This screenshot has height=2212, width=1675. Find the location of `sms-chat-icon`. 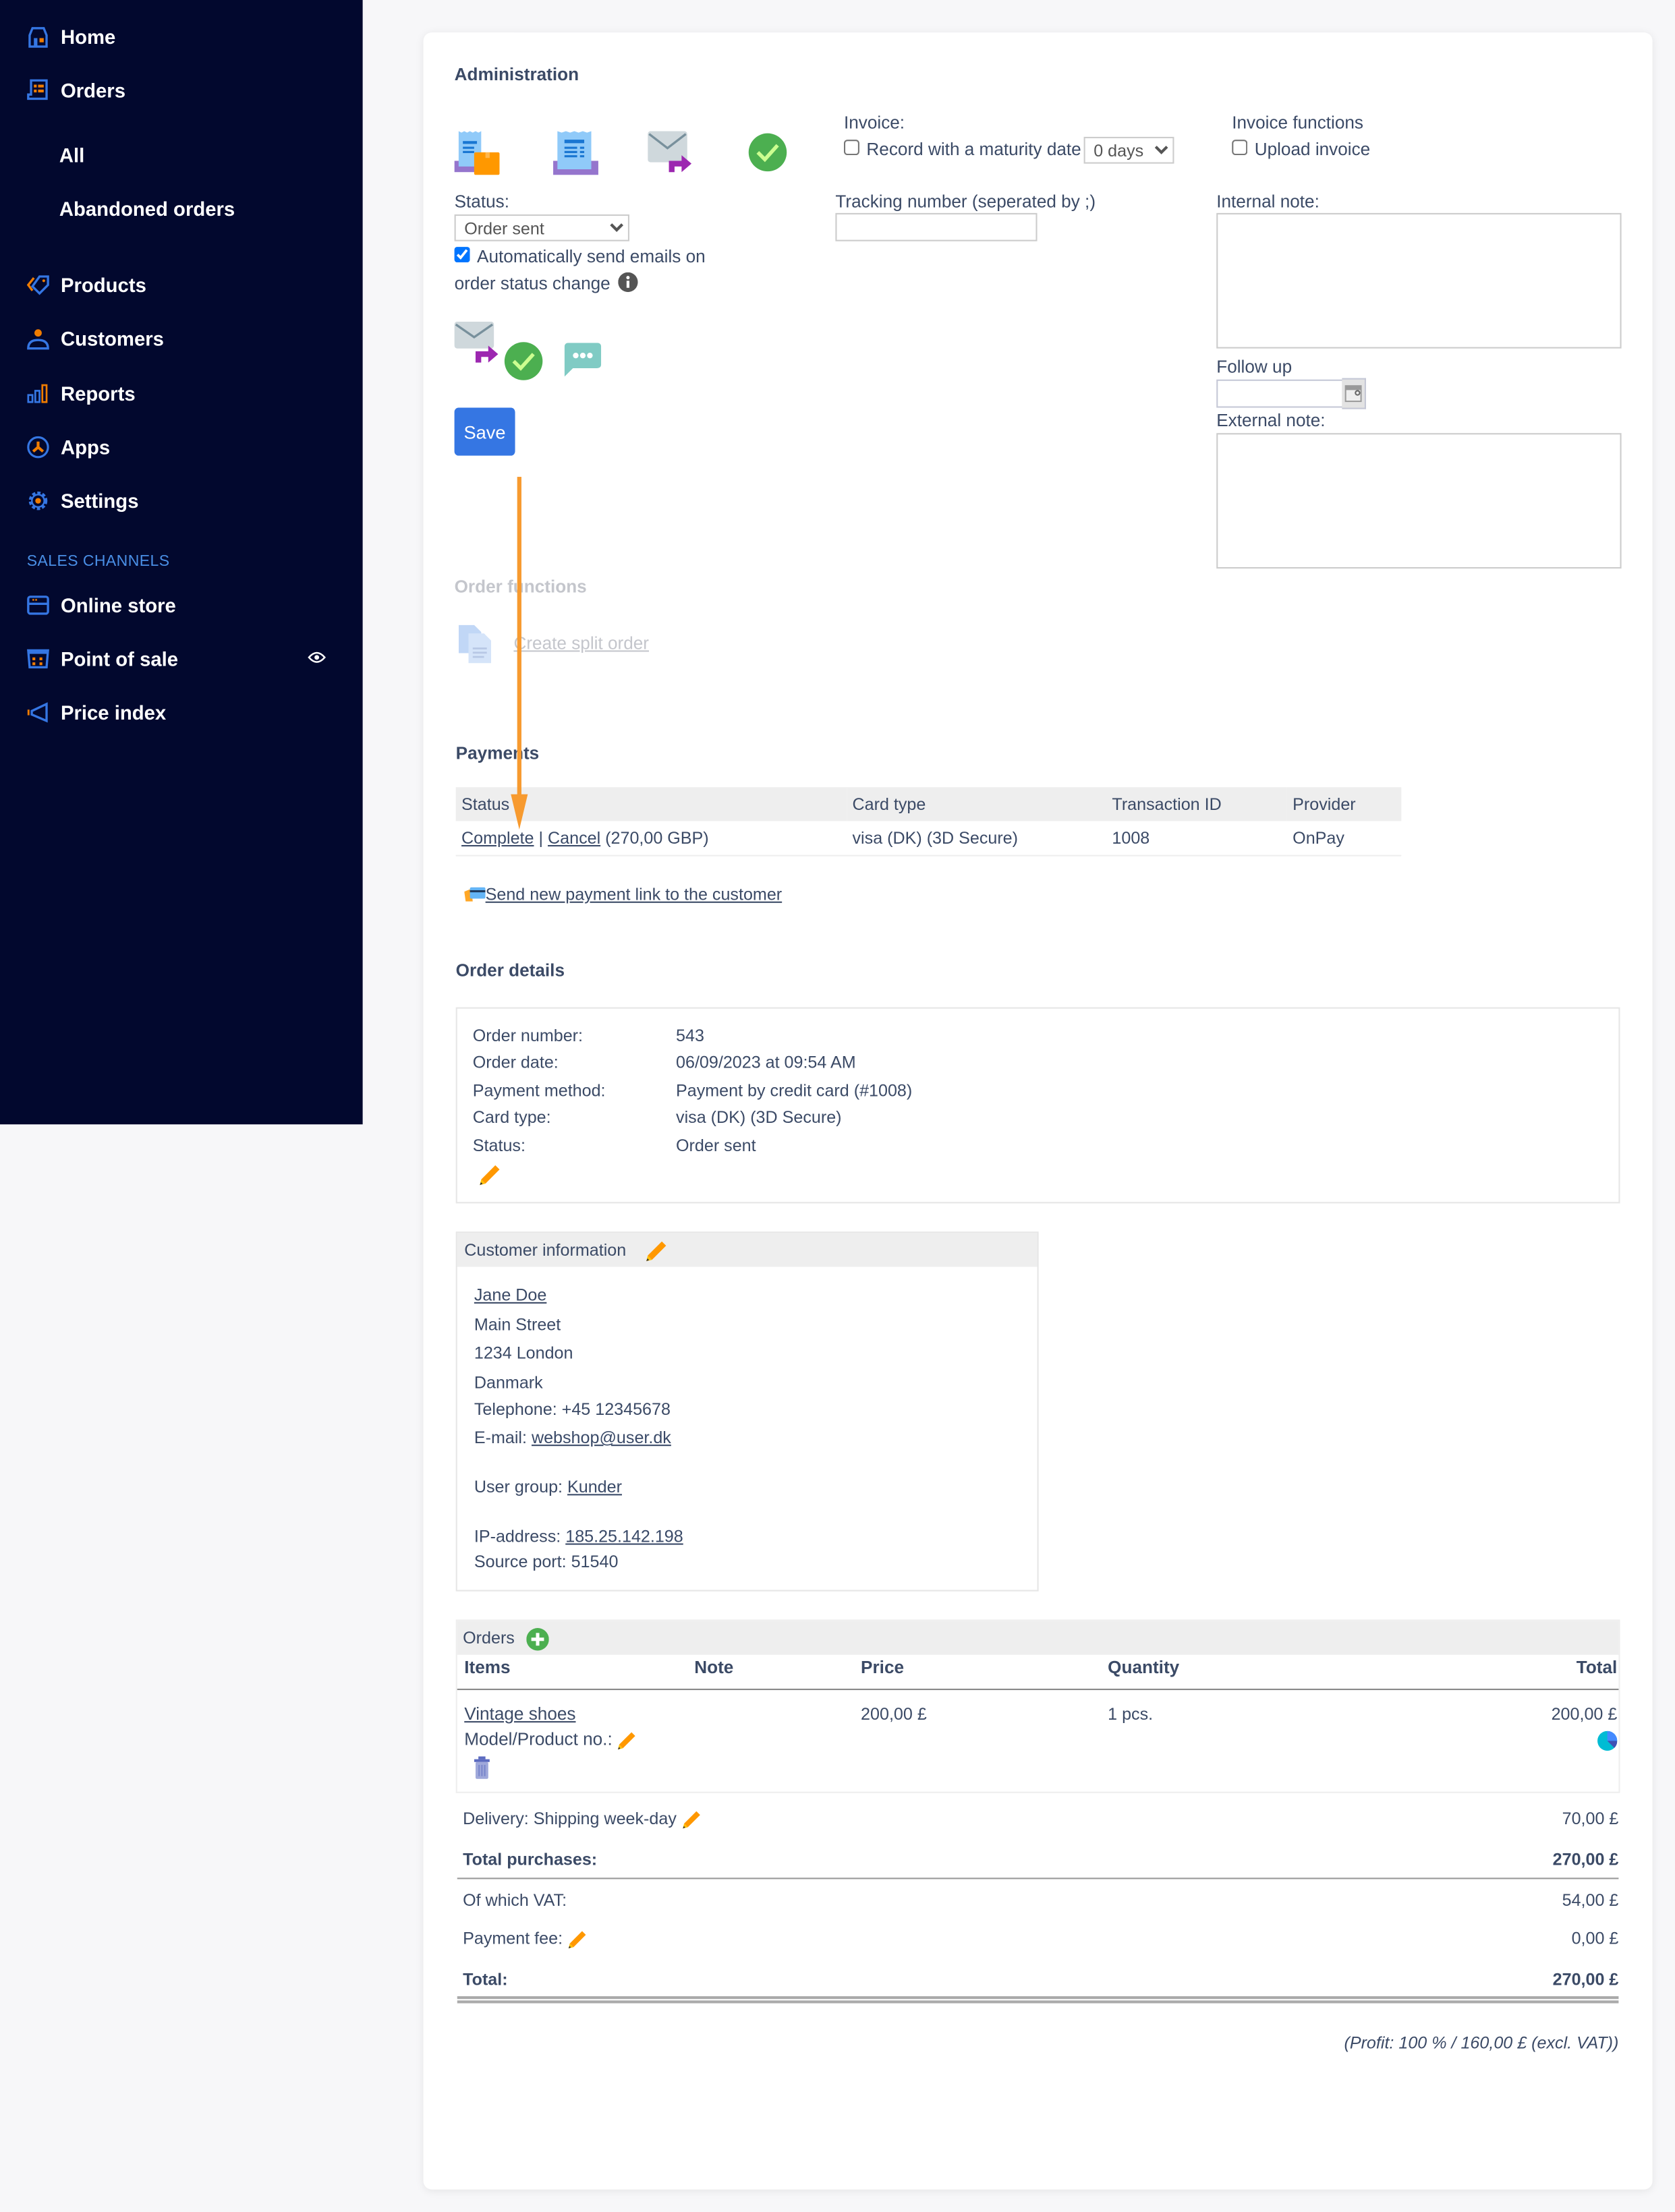

sms-chat-icon is located at coordinates (583, 361).